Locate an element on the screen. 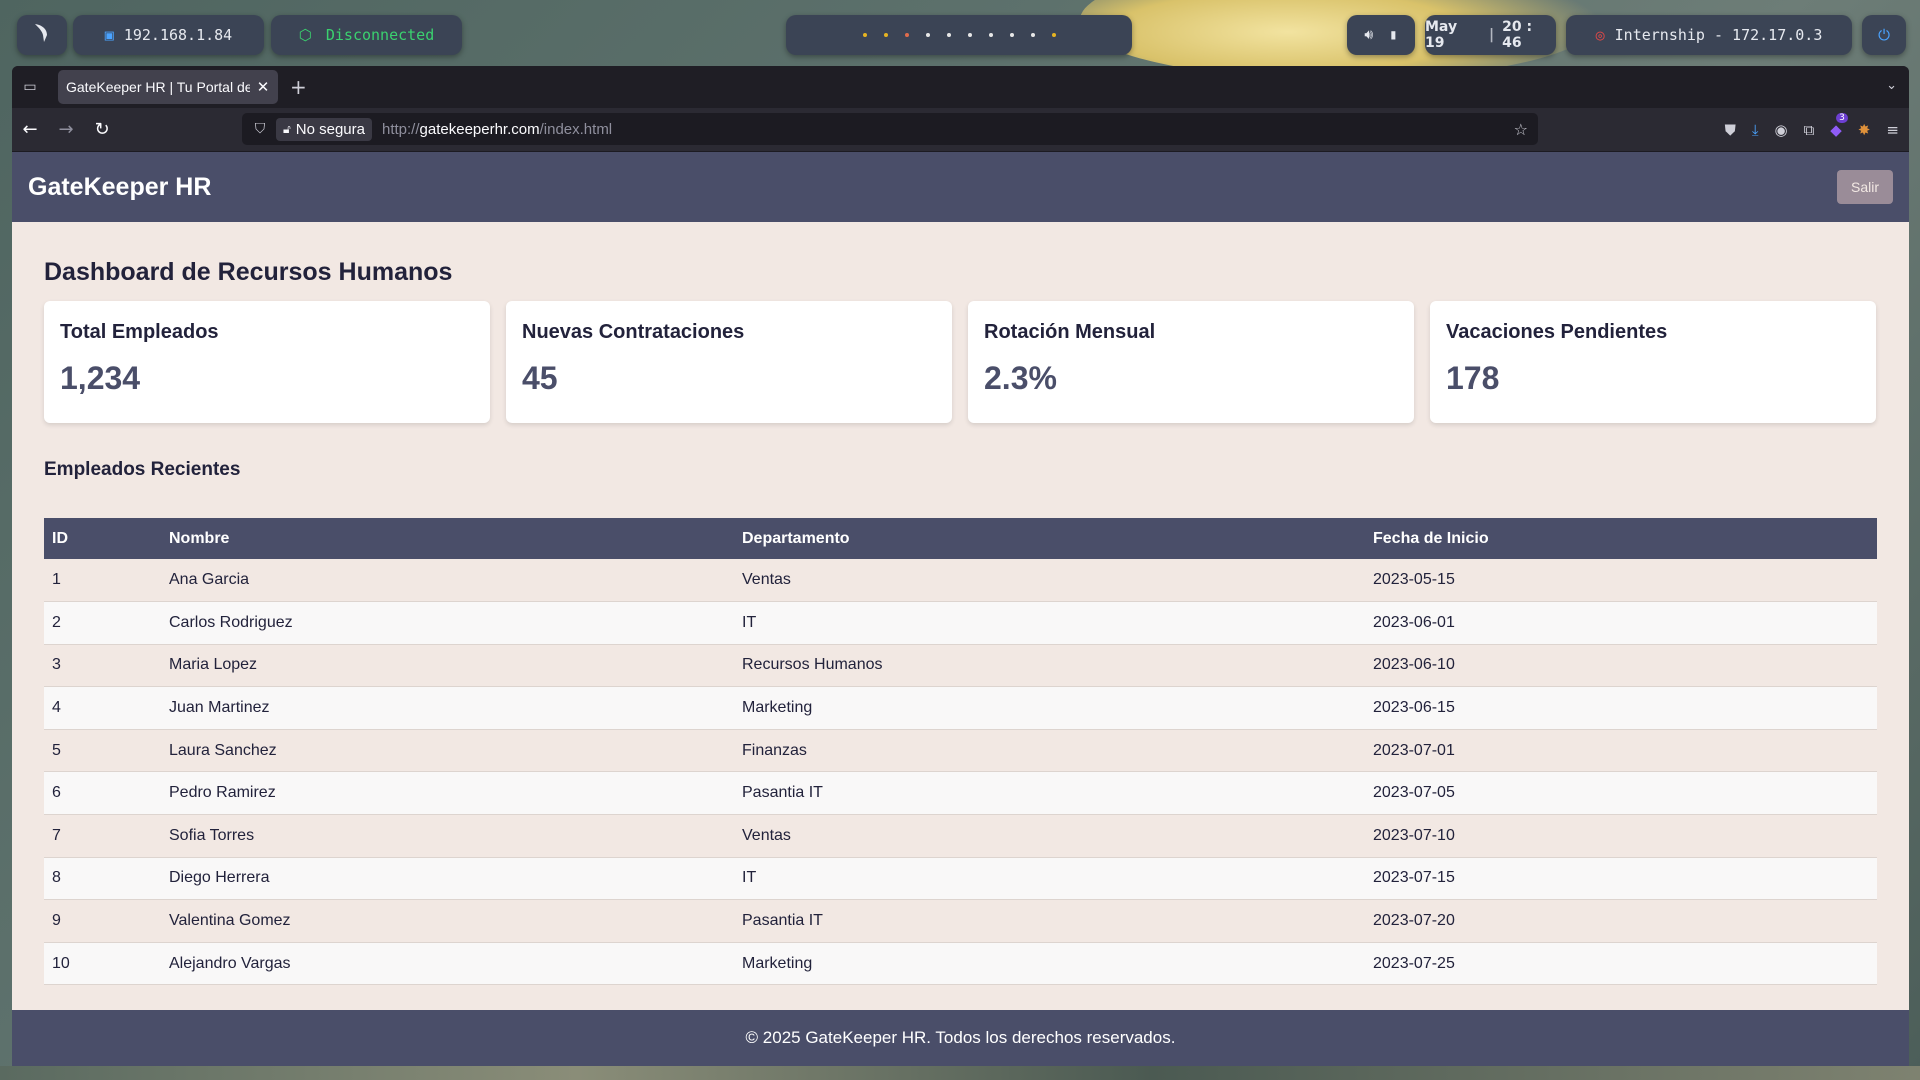  cell-start-date: 2023-07-15 is located at coordinates (1621, 879).